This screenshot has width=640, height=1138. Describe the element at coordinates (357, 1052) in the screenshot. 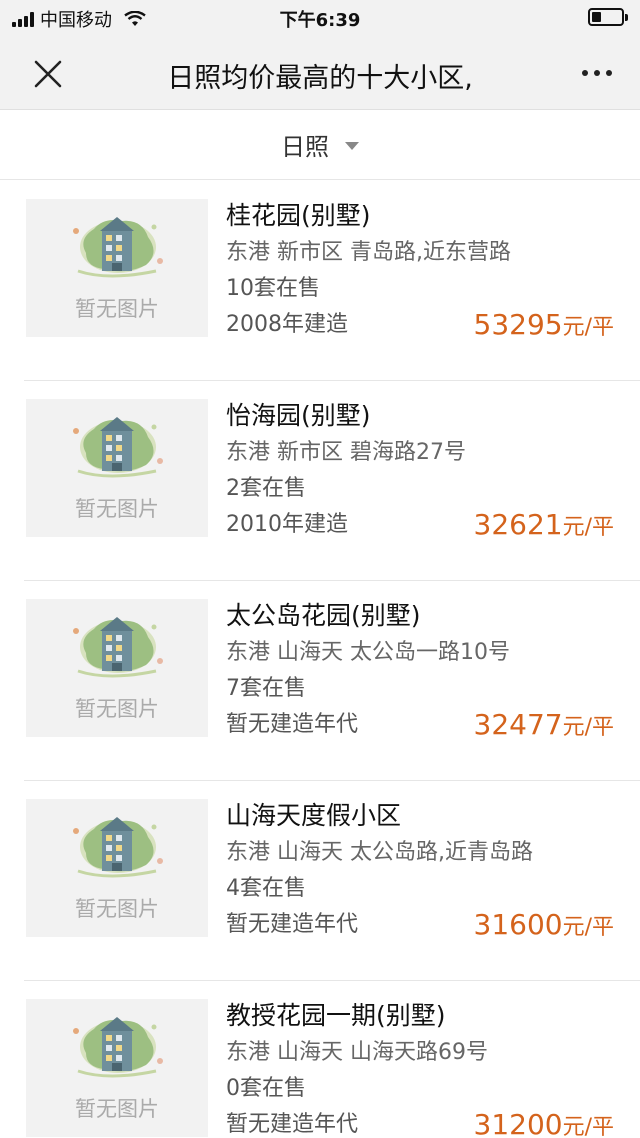

I see `community-address: 东港 山海天 山海天路69号` at that location.